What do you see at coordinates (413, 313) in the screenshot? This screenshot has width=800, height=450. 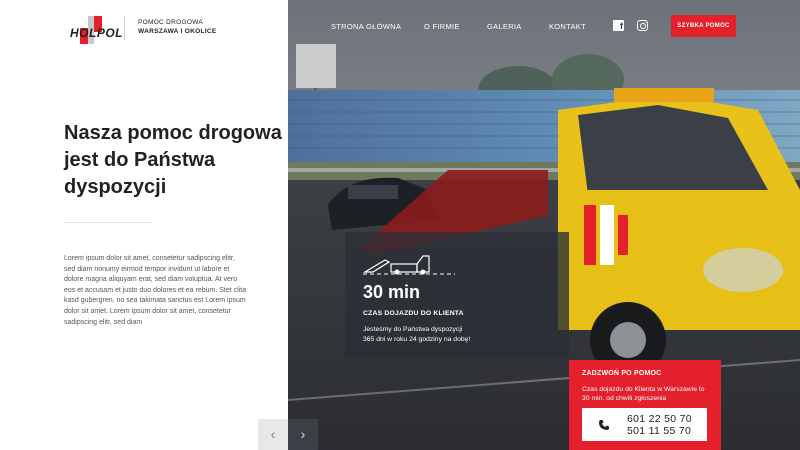 I see `arrival-time-label: CZAS DOJAZDU DO KLIENTA` at bounding box center [413, 313].